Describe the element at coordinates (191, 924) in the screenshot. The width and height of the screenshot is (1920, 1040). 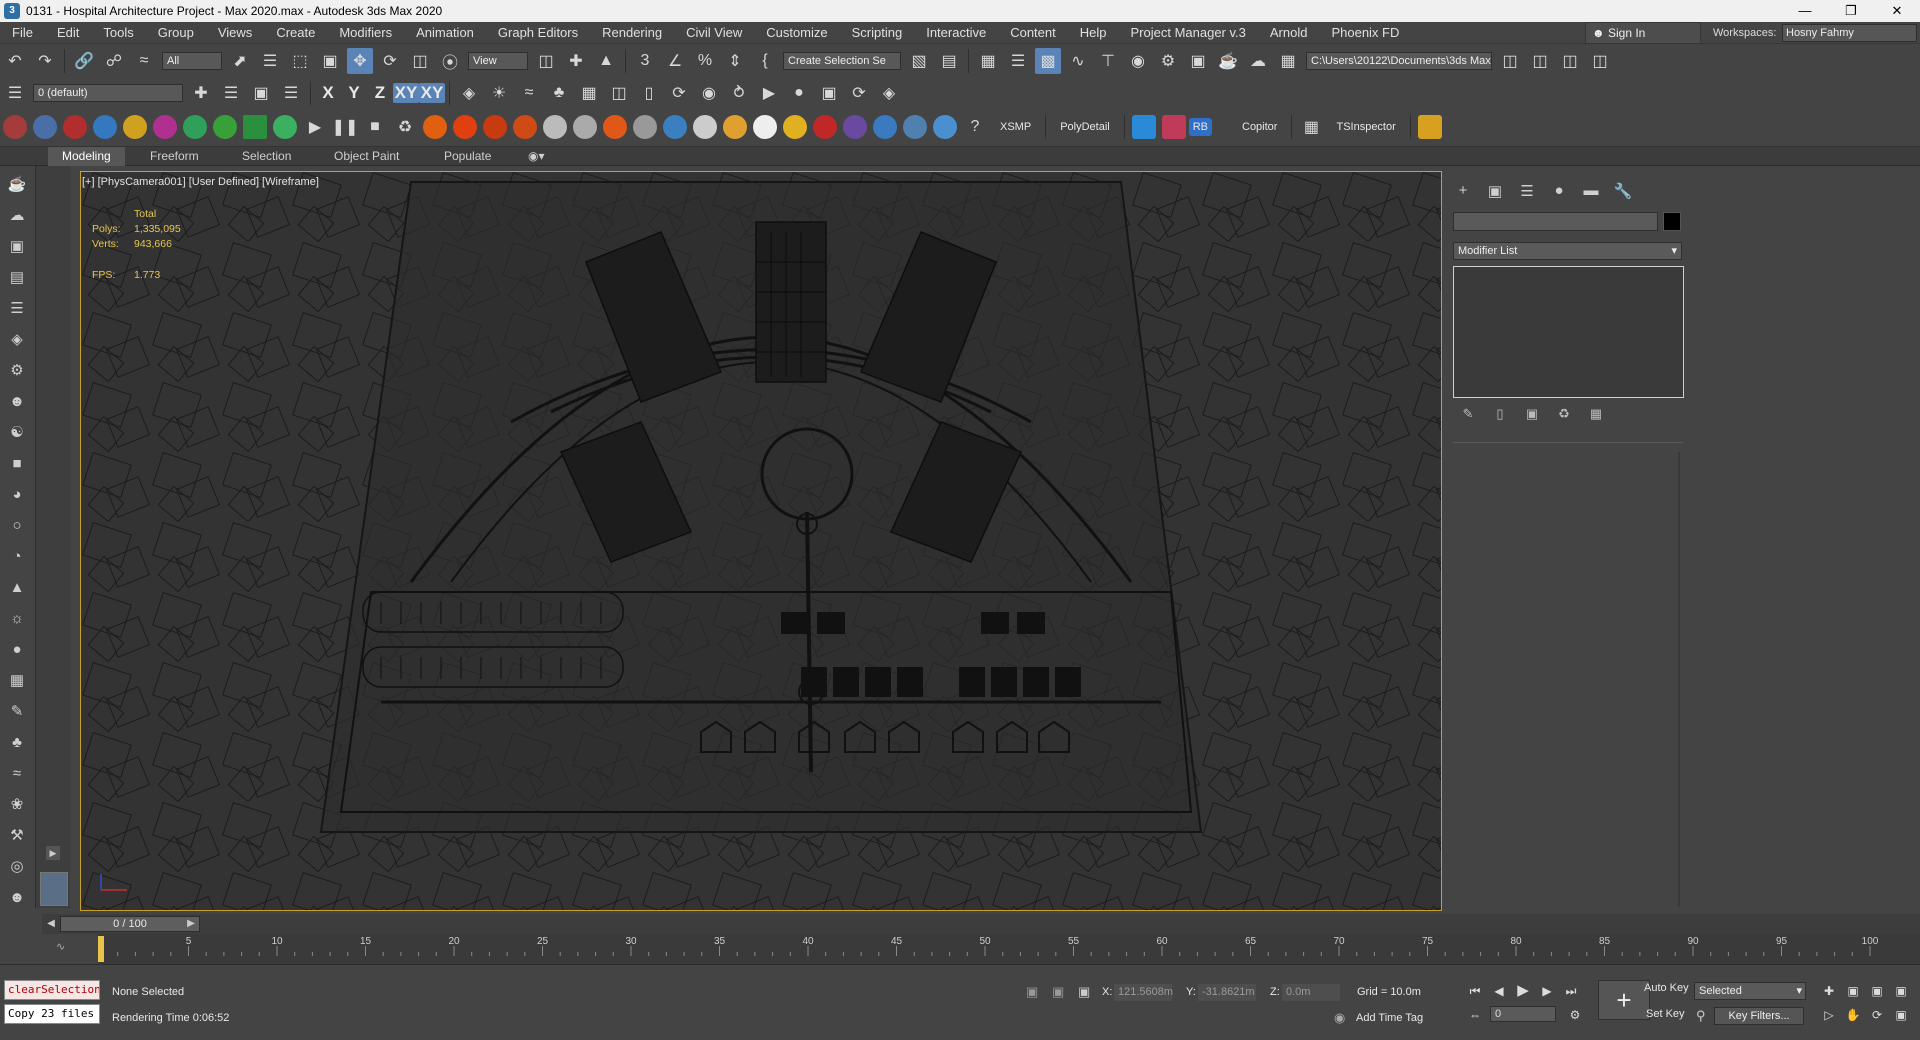
I see `time-slider-next-icon: ▶` at that location.